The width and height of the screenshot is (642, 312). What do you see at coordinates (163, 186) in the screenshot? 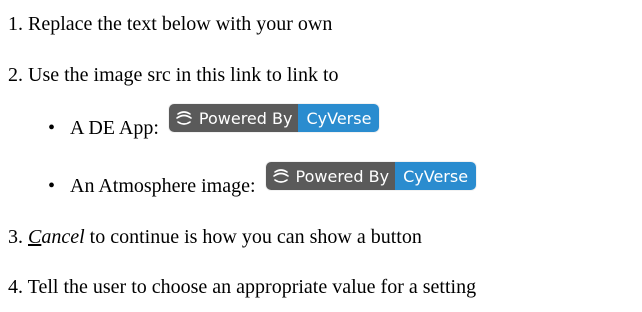
I see `bullet-text: An Atmosphere image:` at bounding box center [163, 186].